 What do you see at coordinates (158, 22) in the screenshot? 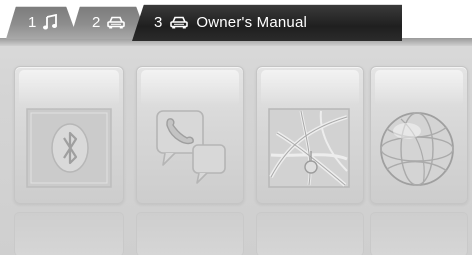
I see `tab-owners-manual-number: 3` at bounding box center [158, 22].